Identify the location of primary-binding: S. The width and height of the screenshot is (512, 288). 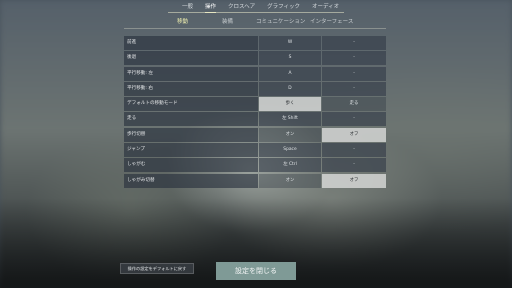
(290, 58).